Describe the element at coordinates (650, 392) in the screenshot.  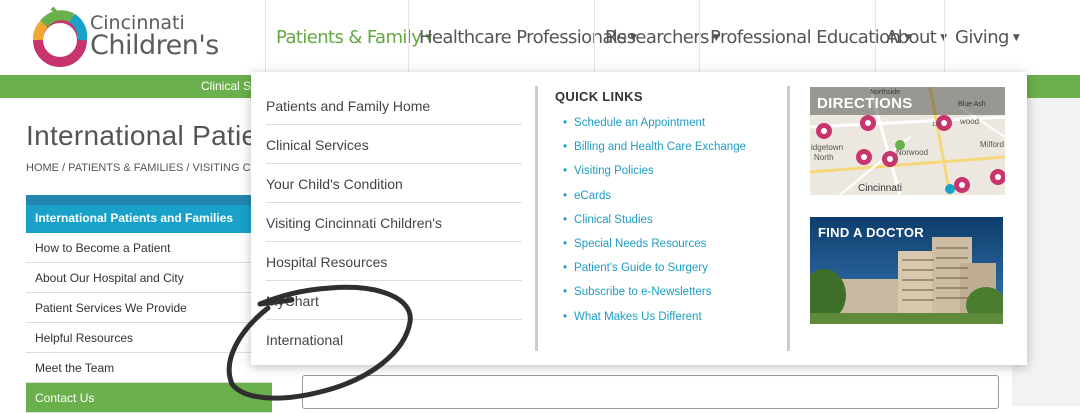
I see `content-input-box` at that location.